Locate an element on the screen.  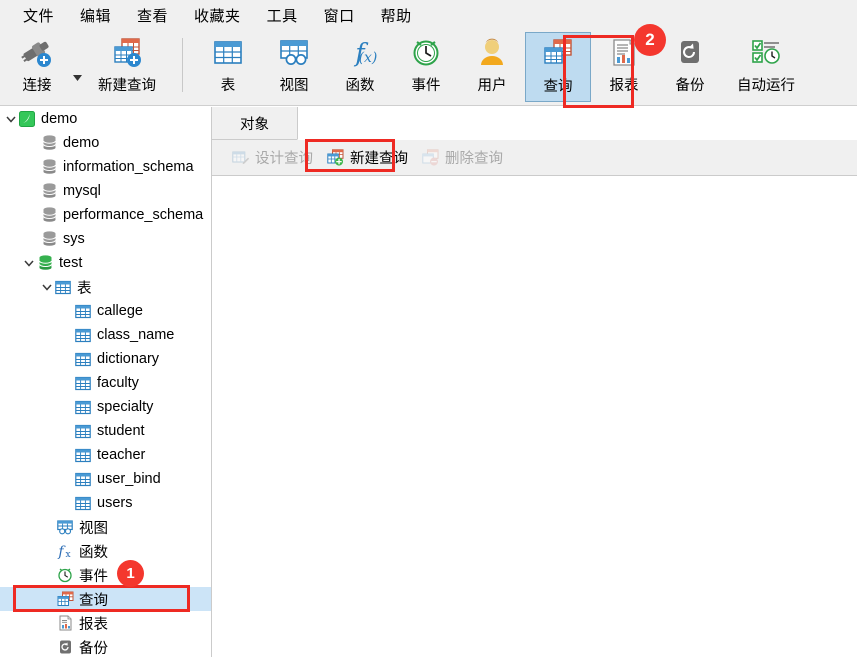
tree-label: 表 is located at coordinates (84, 288).